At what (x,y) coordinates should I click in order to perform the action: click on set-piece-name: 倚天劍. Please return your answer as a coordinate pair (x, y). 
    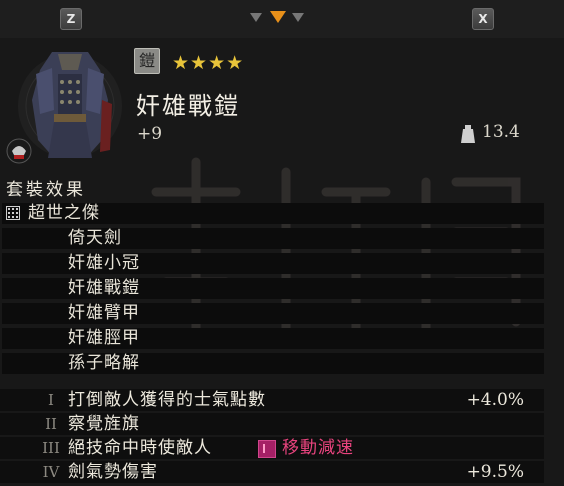
    Looking at the image, I should click on (95, 238).